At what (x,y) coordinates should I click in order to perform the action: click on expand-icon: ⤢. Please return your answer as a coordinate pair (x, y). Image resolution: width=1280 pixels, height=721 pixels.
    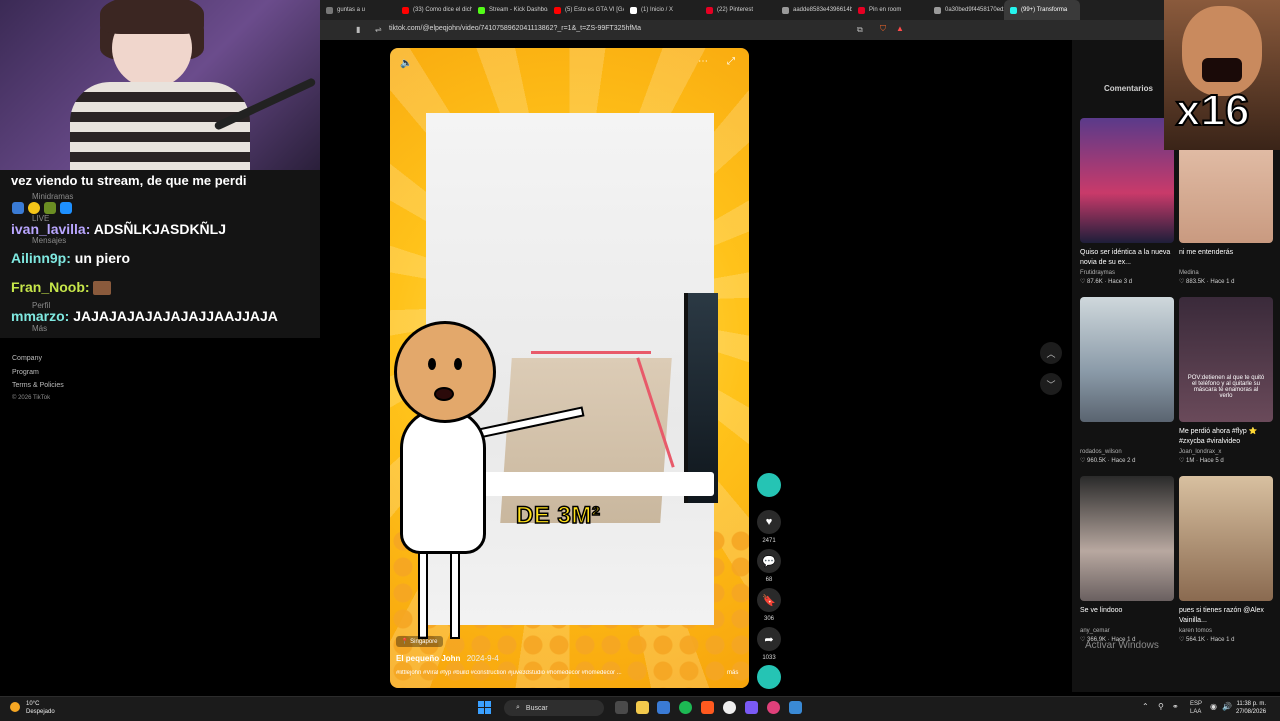
    Looking at the image, I should click on (731, 61).